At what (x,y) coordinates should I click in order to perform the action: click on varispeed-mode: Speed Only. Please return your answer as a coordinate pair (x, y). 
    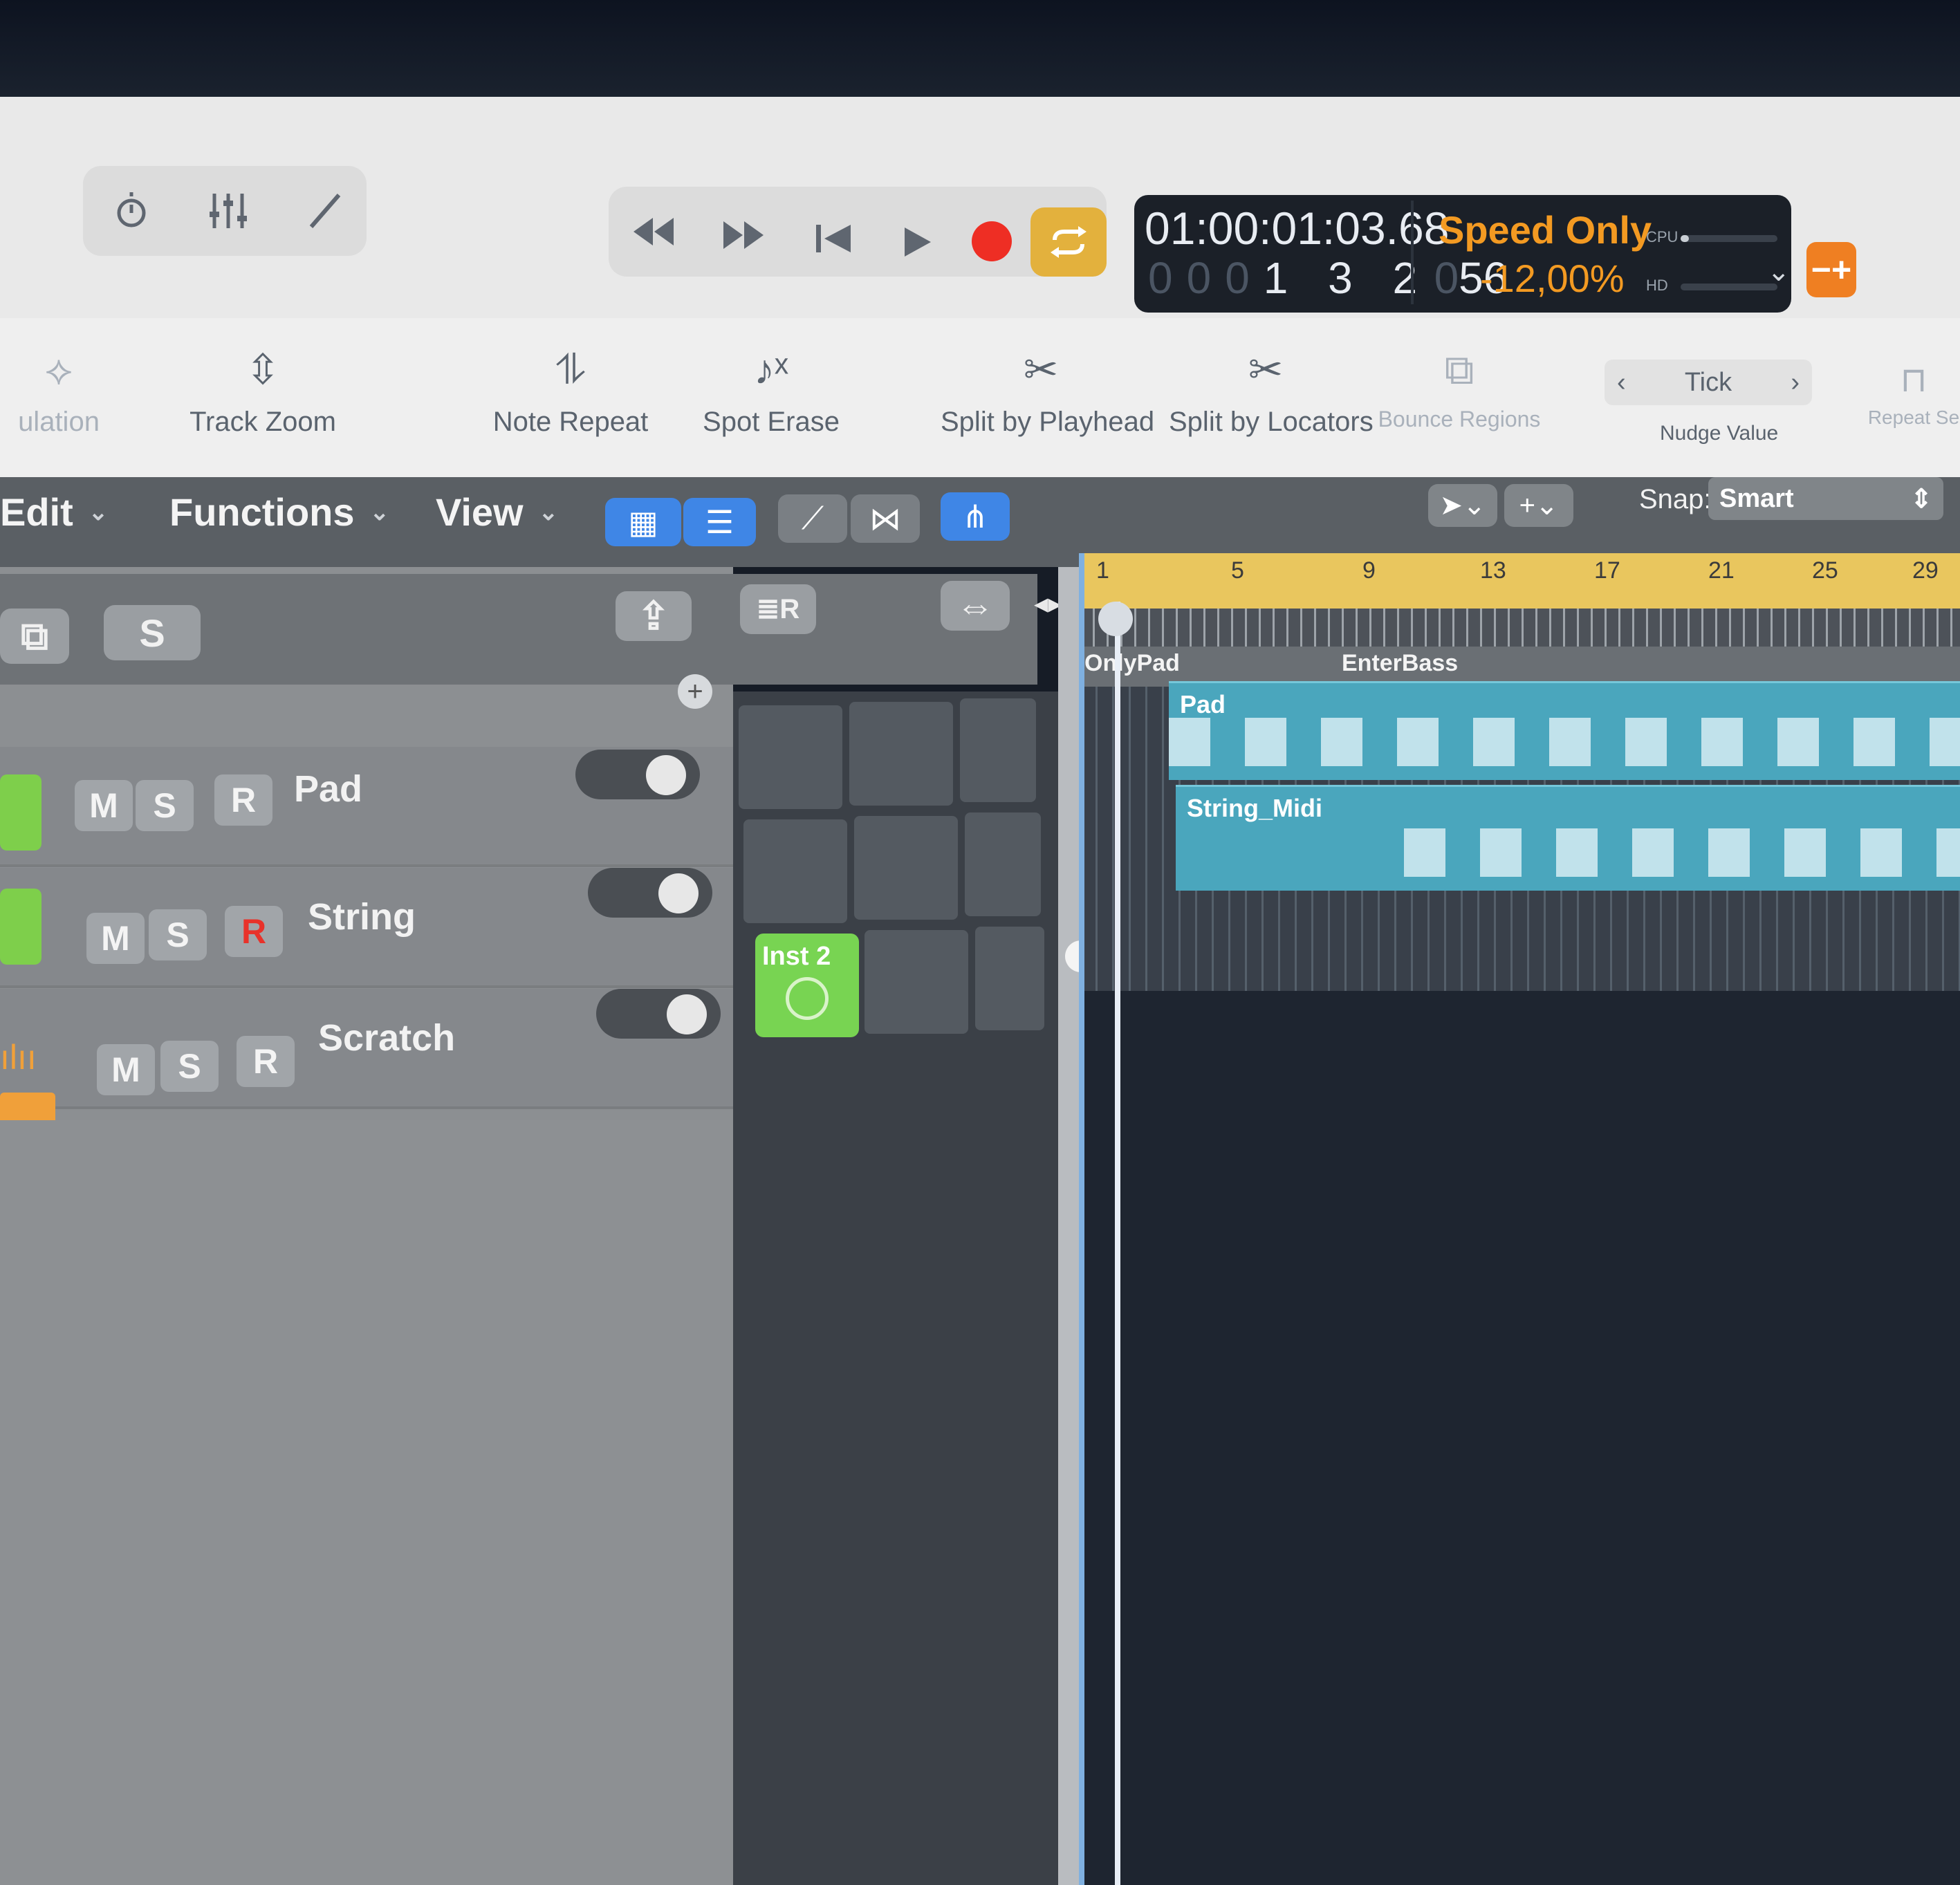
    Looking at the image, I should click on (1545, 229).